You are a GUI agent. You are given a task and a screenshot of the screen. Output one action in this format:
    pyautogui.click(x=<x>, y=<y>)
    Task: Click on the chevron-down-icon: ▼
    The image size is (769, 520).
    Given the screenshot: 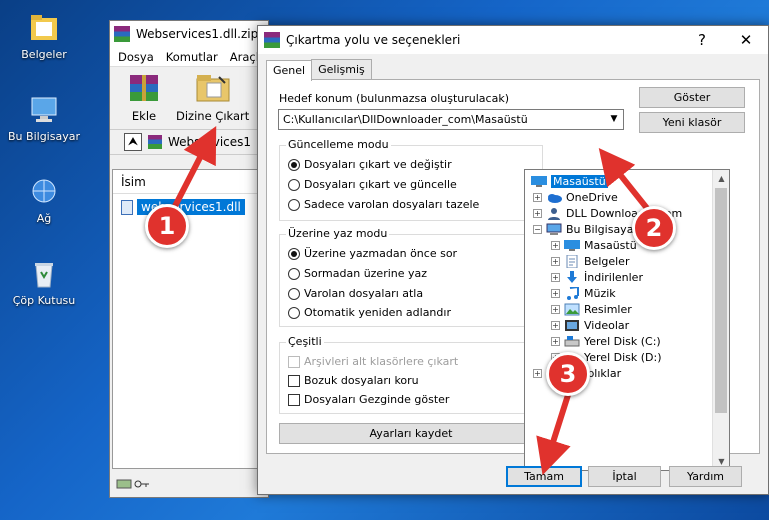 What is the action you would take?
    pyautogui.click(x=614, y=119)
    